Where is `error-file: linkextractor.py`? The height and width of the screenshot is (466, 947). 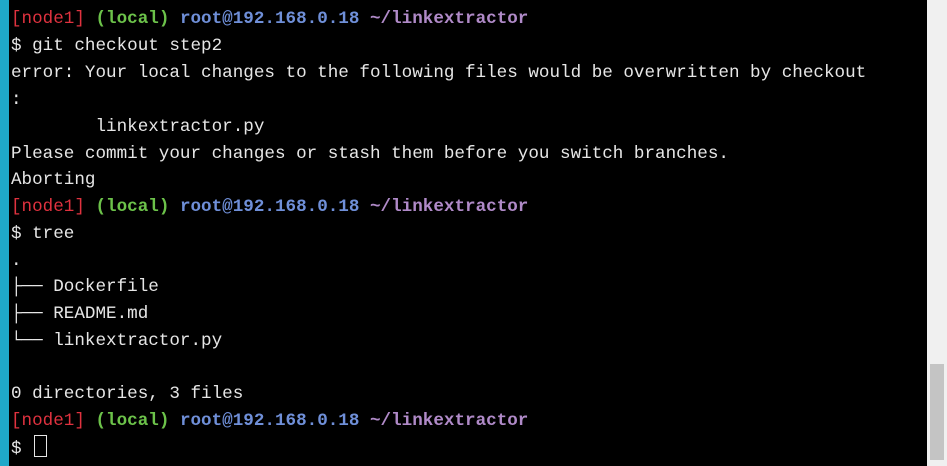
error-file: linkextractor.py is located at coordinates (138, 127).